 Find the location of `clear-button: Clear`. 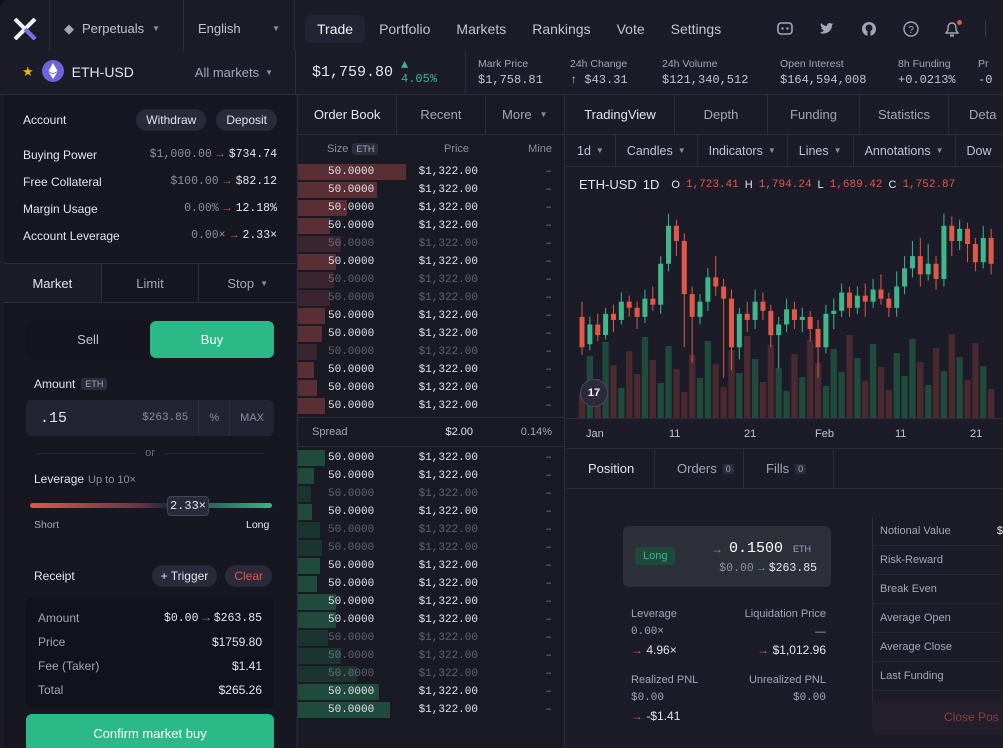

clear-button: Clear is located at coordinates (248, 576).